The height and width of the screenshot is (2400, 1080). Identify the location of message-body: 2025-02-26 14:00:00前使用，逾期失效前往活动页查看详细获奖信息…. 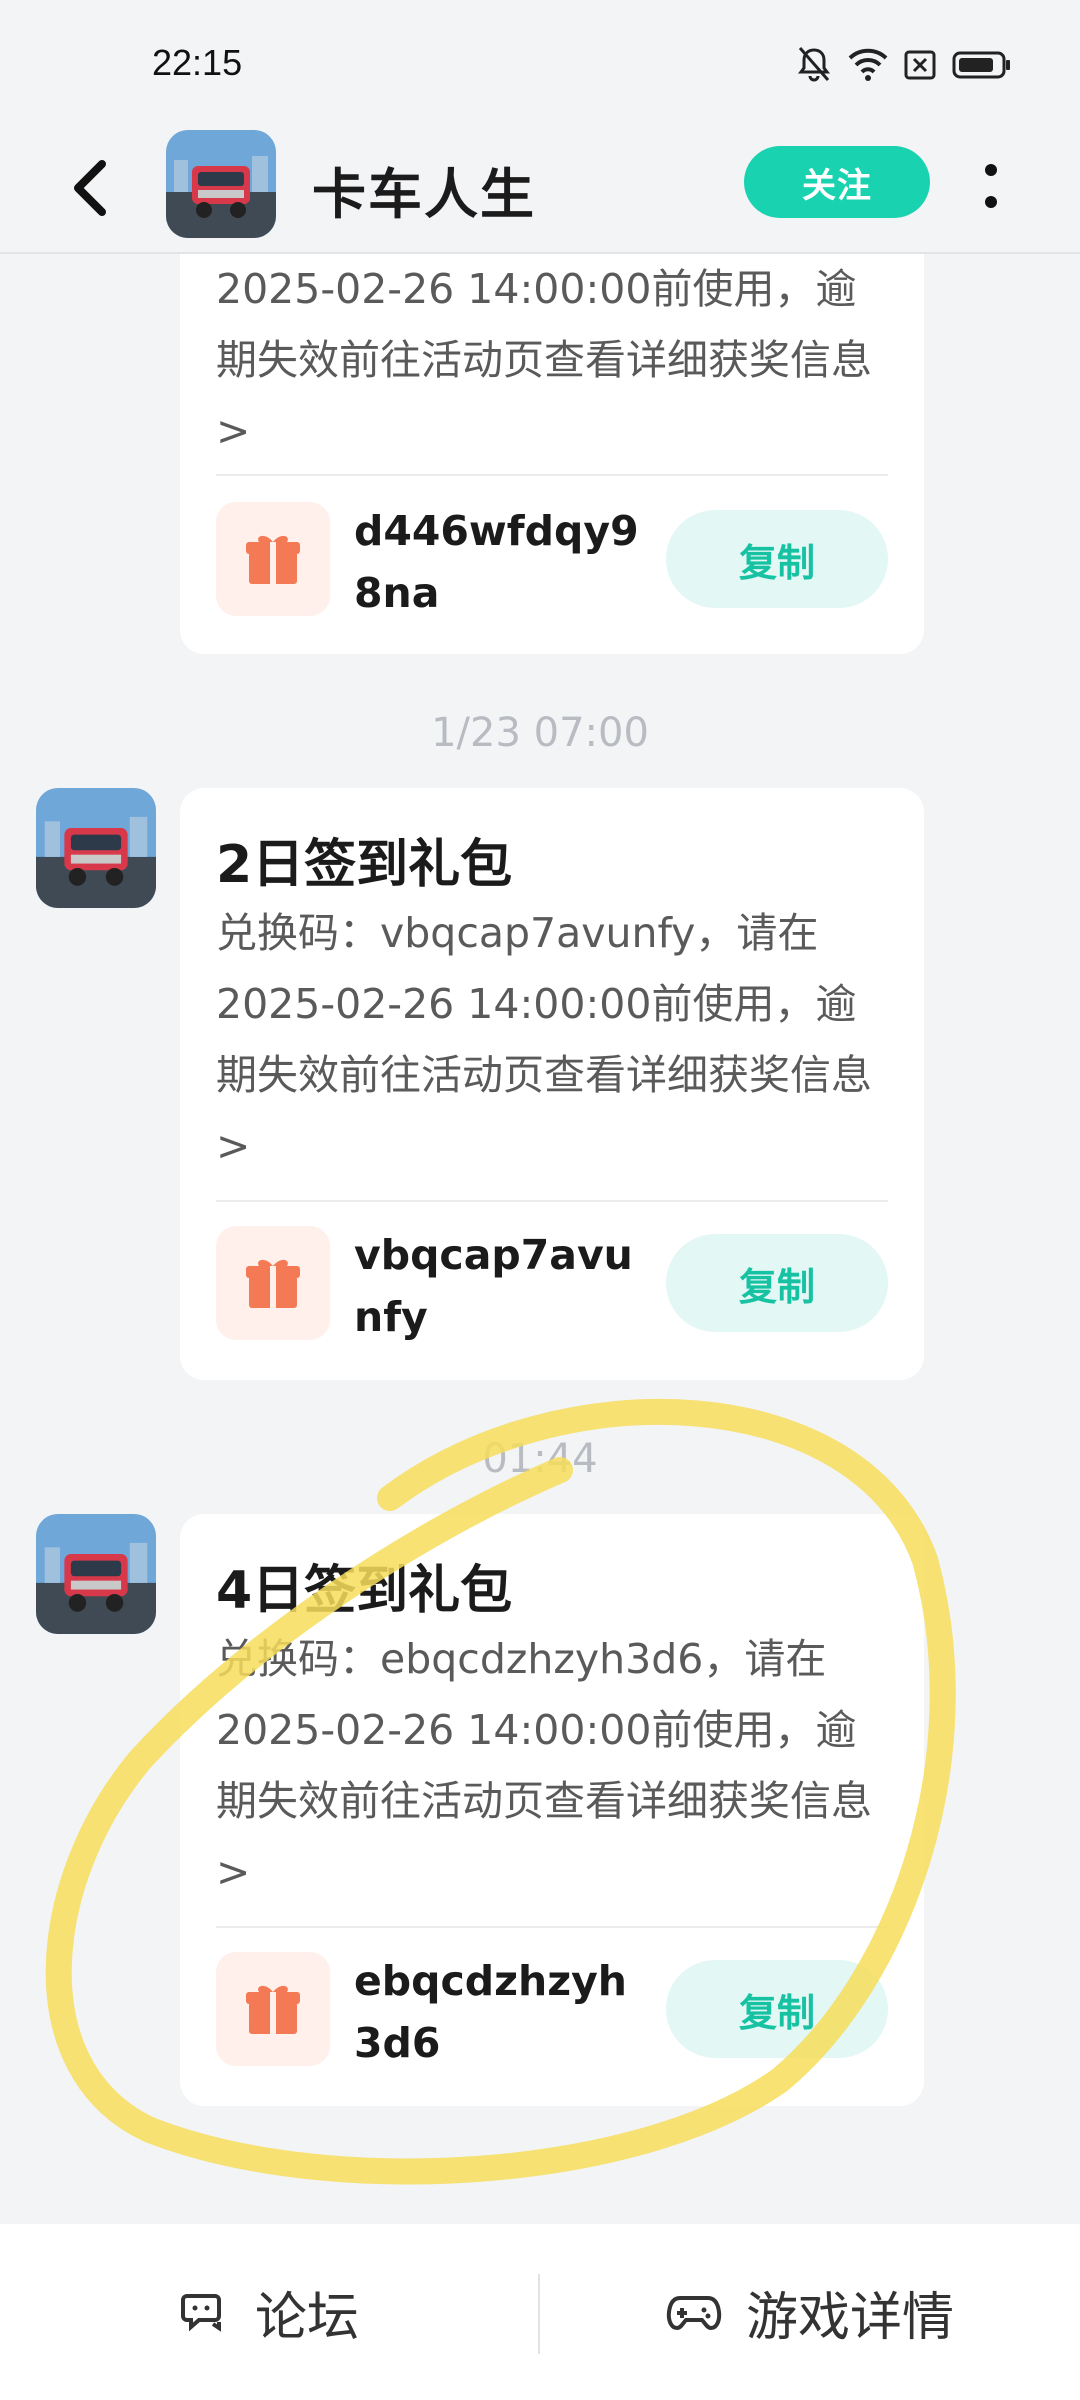
(556, 360).